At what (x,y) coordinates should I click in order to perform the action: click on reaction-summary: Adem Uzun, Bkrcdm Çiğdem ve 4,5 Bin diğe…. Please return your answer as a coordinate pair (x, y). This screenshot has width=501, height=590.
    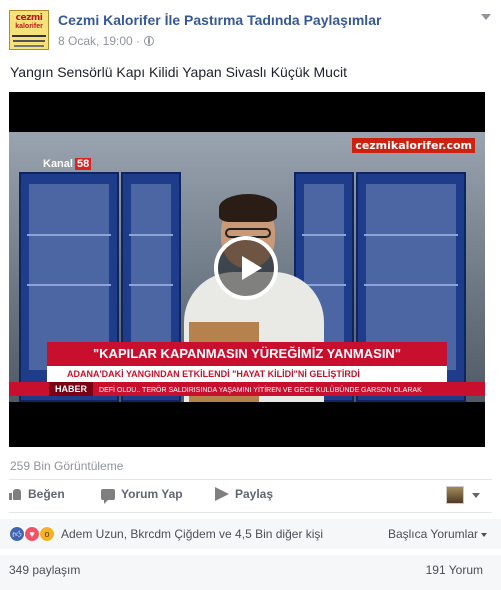
    Looking at the image, I should click on (192, 534).